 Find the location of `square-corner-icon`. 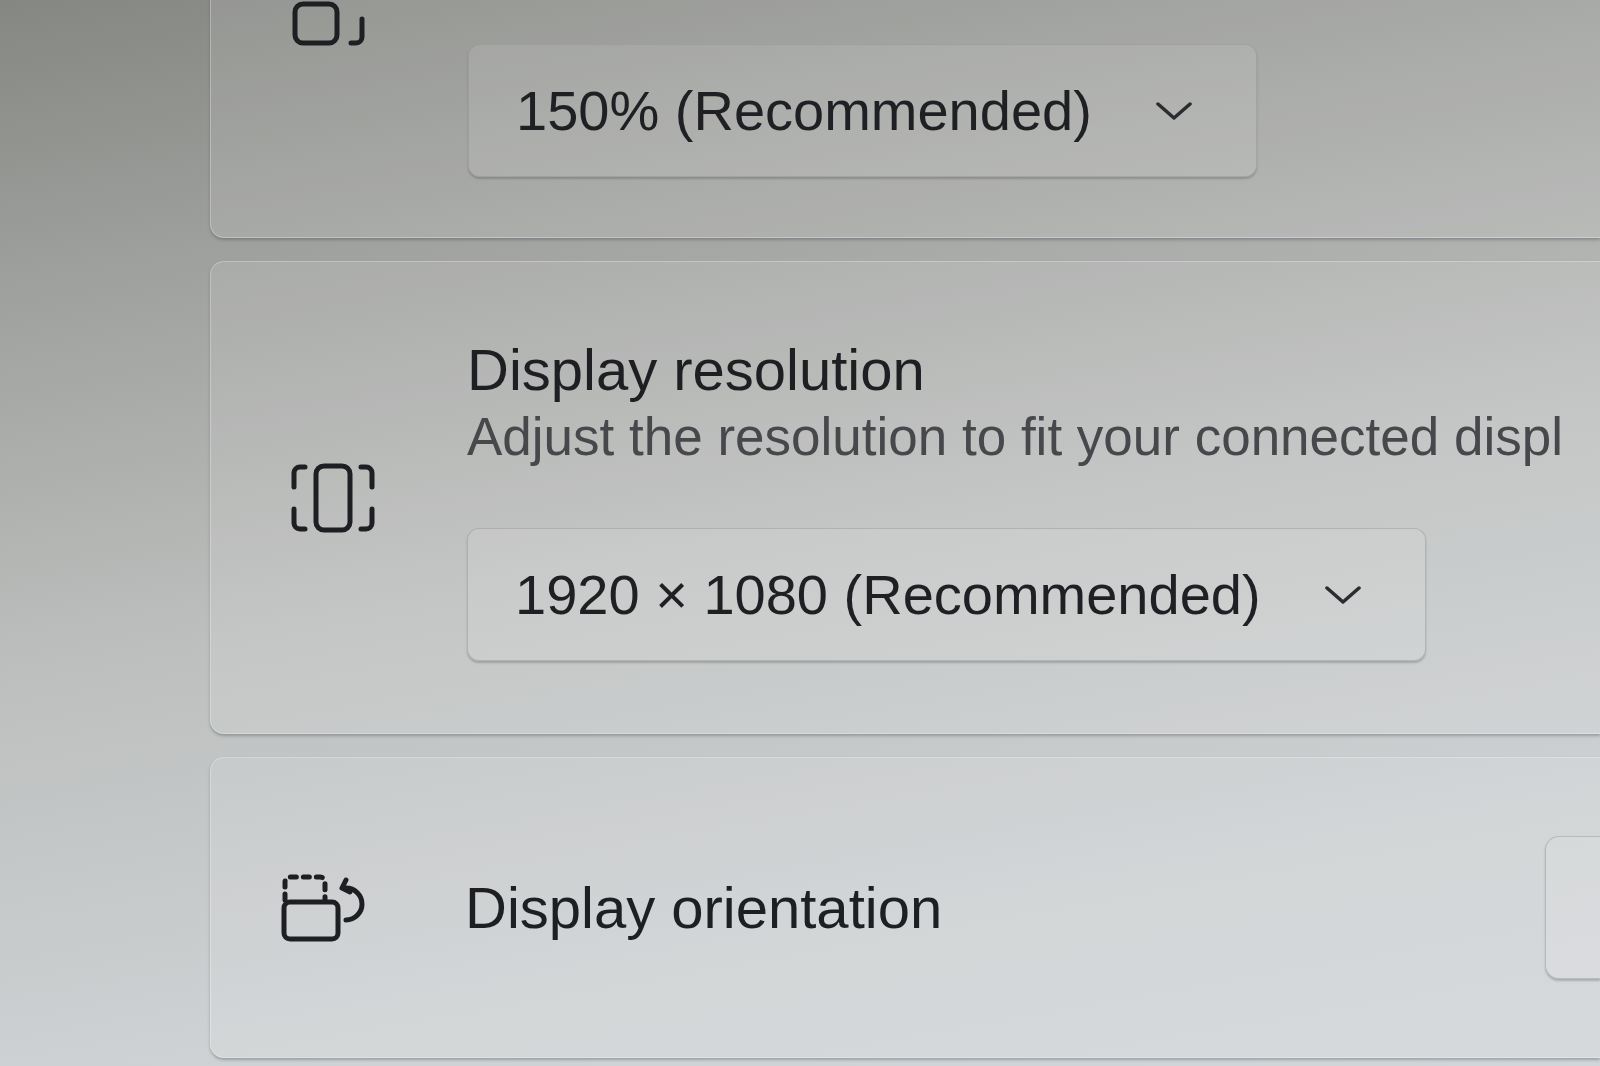

square-corner-icon is located at coordinates (330, 23).